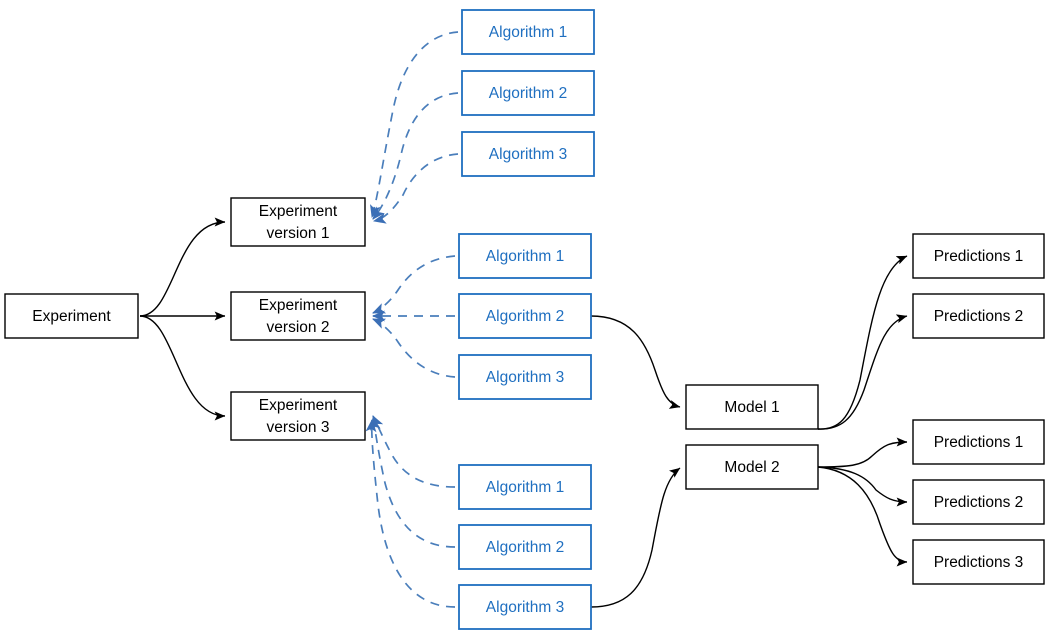 The height and width of the screenshot is (640, 1051). What do you see at coordinates (635, 362) in the screenshot?
I see `edge-algorithm-to-model-1-connector` at bounding box center [635, 362].